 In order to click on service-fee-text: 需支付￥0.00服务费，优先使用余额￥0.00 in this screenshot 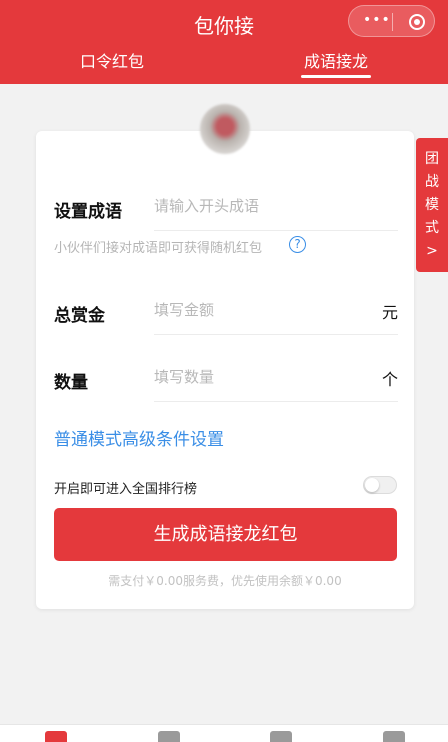, I will do `click(225, 581)`.